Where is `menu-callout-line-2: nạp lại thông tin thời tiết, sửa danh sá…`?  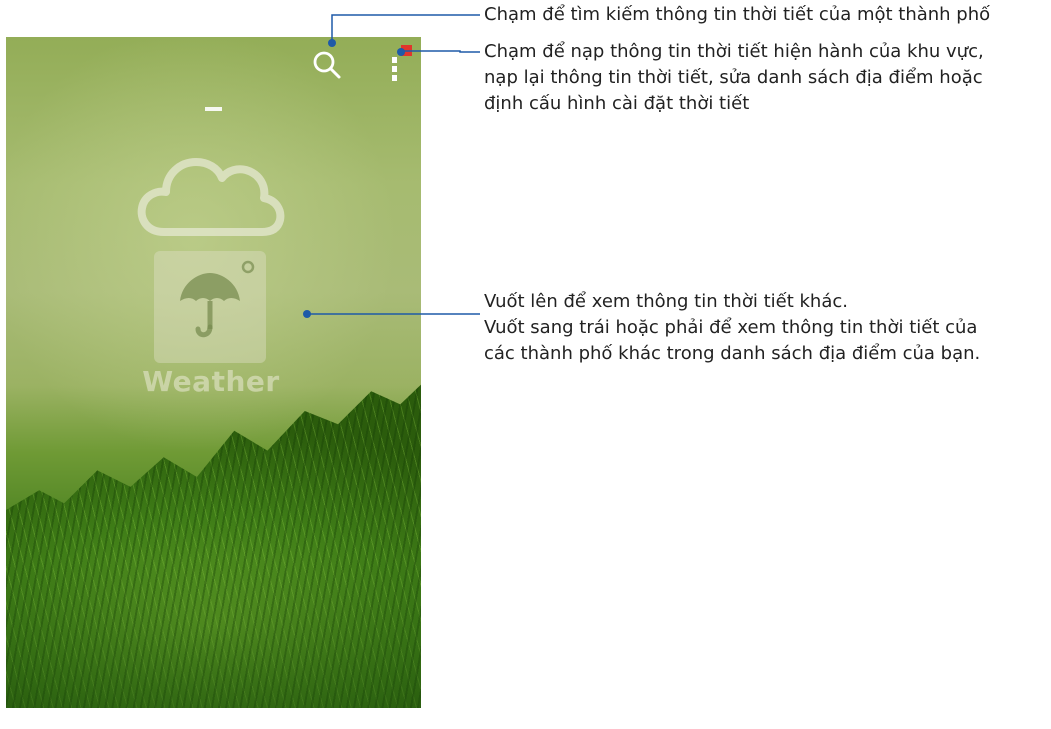
menu-callout-line-2: nạp lại thông tin thời tiết, sửa danh sá… is located at coordinates (733, 77).